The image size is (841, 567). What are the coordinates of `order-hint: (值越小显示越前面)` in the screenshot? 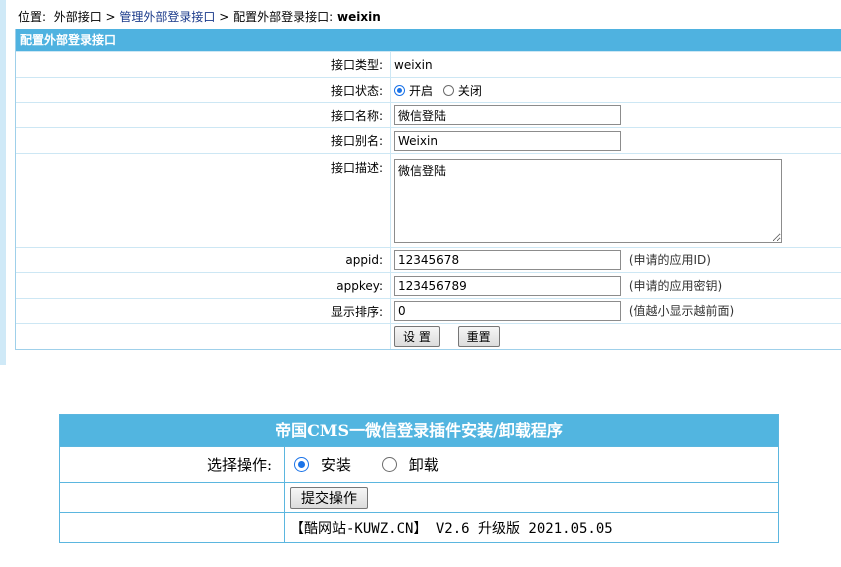 It's located at (681, 311).